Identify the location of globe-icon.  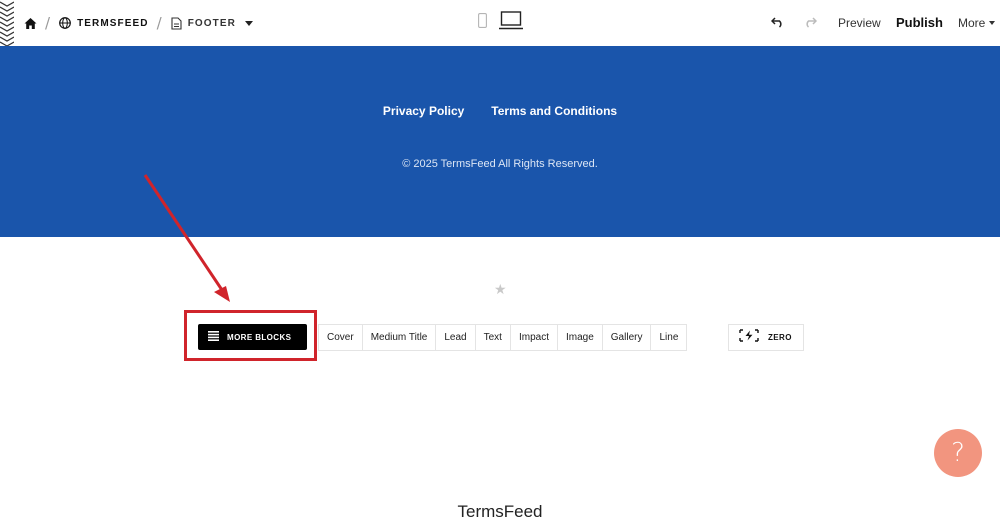
(65, 23).